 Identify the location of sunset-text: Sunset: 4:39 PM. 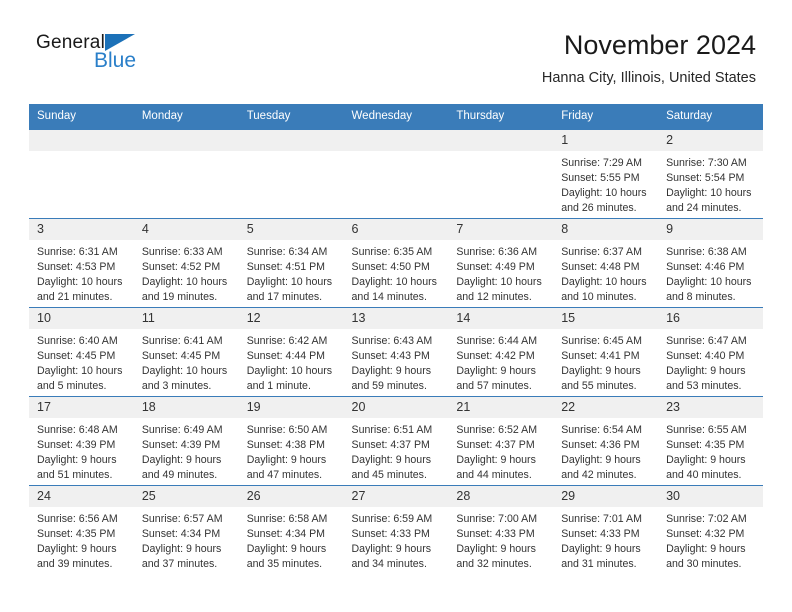
(76, 444).